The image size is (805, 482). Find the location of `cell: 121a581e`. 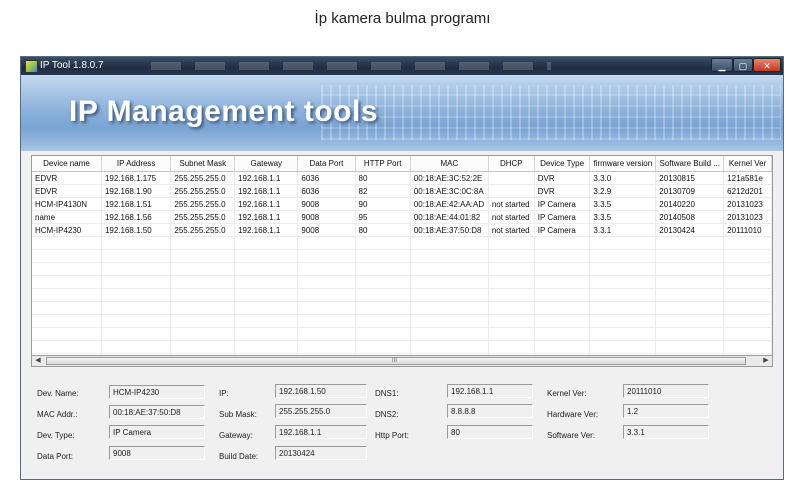

cell: 121a581e is located at coordinates (747, 178).